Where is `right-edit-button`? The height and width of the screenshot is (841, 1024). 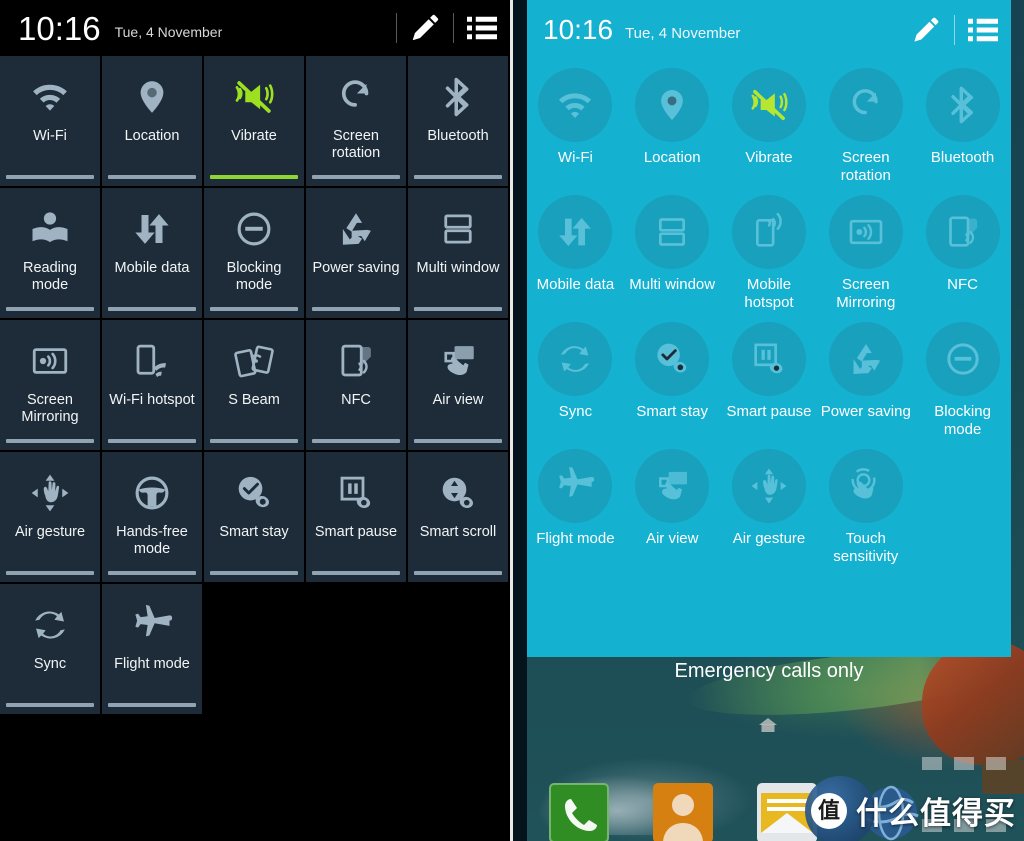
right-edit-button is located at coordinates (926, 30).